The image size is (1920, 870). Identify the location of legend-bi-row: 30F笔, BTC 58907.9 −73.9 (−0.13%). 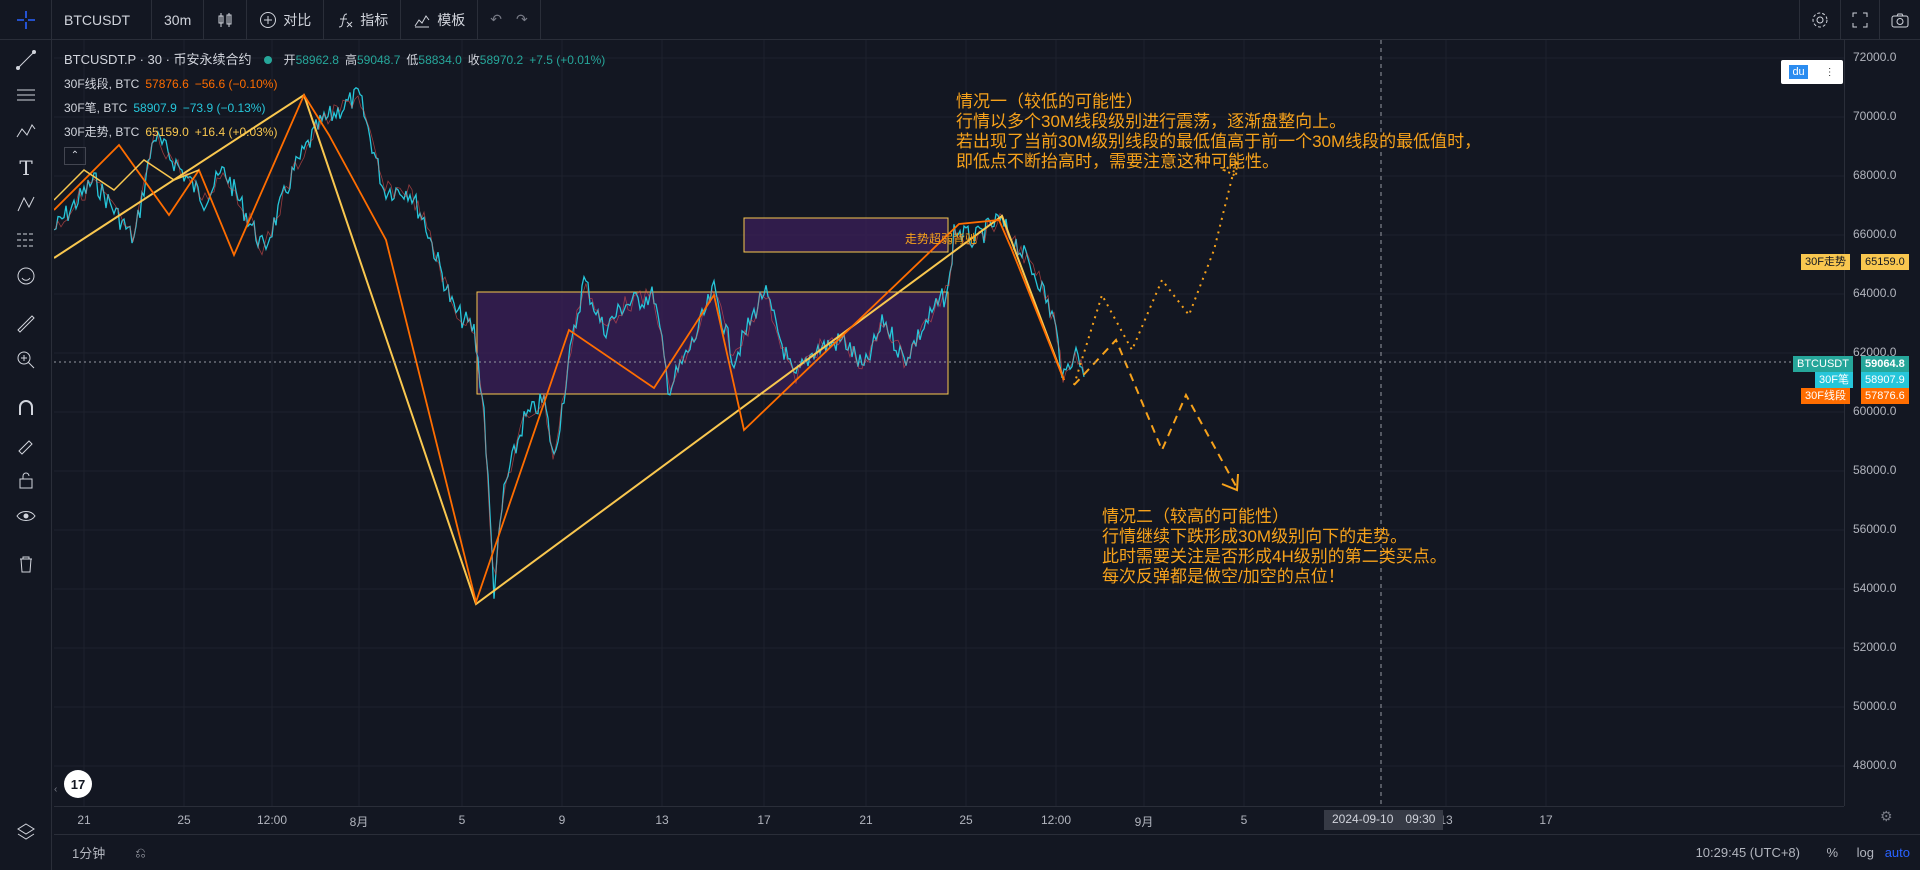
(334, 108).